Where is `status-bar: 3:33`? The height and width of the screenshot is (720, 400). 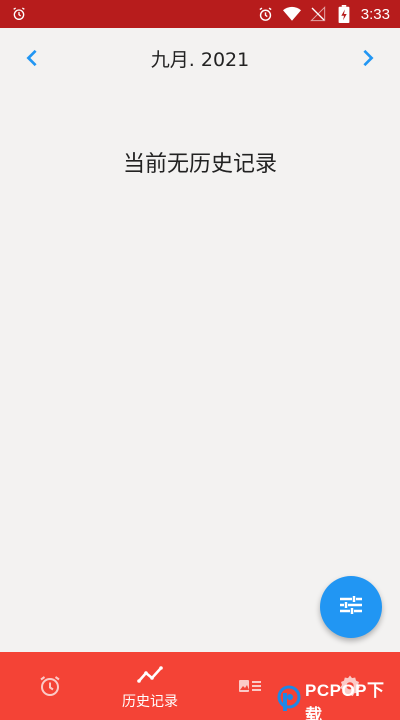
status-bar: 3:33 is located at coordinates (200, 14).